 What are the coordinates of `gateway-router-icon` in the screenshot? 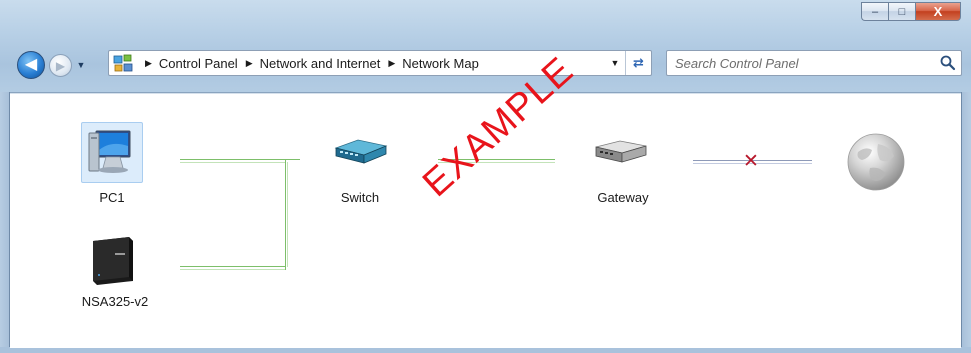 It's located at (620, 153).